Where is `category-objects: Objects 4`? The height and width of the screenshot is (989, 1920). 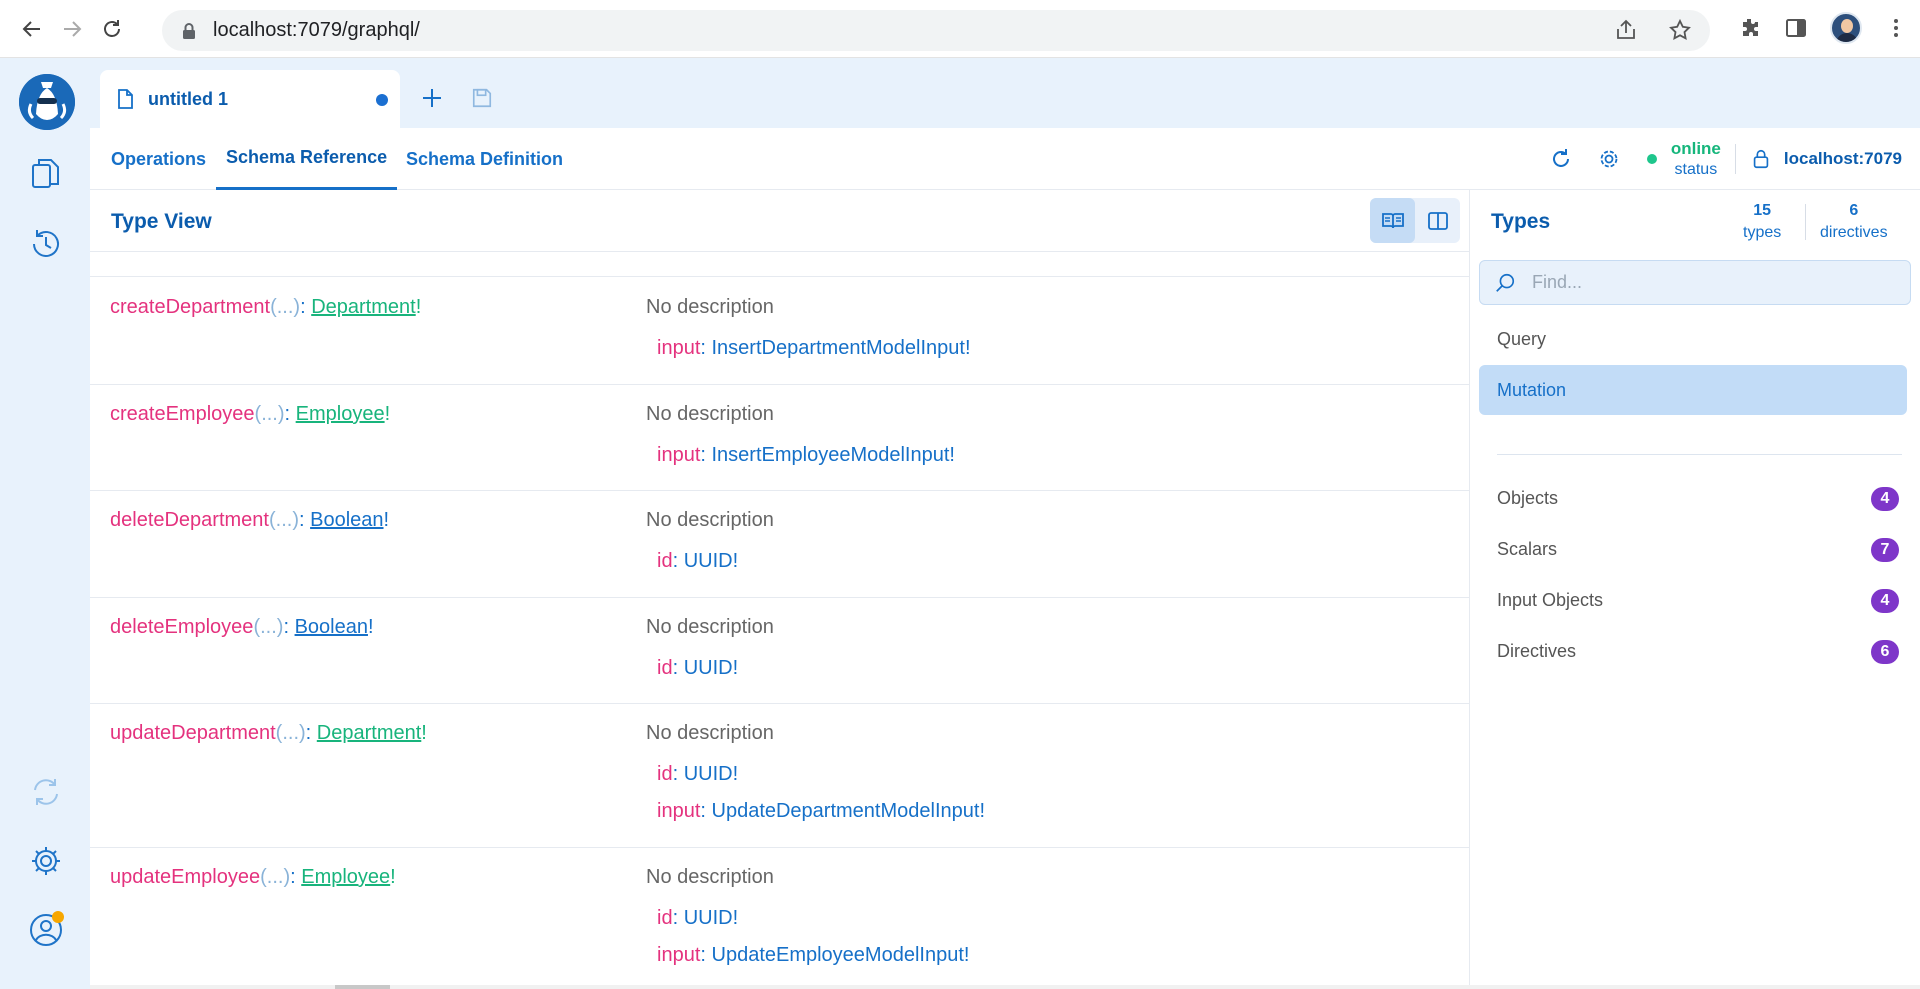
category-objects: Objects 4 is located at coordinates (1693, 498).